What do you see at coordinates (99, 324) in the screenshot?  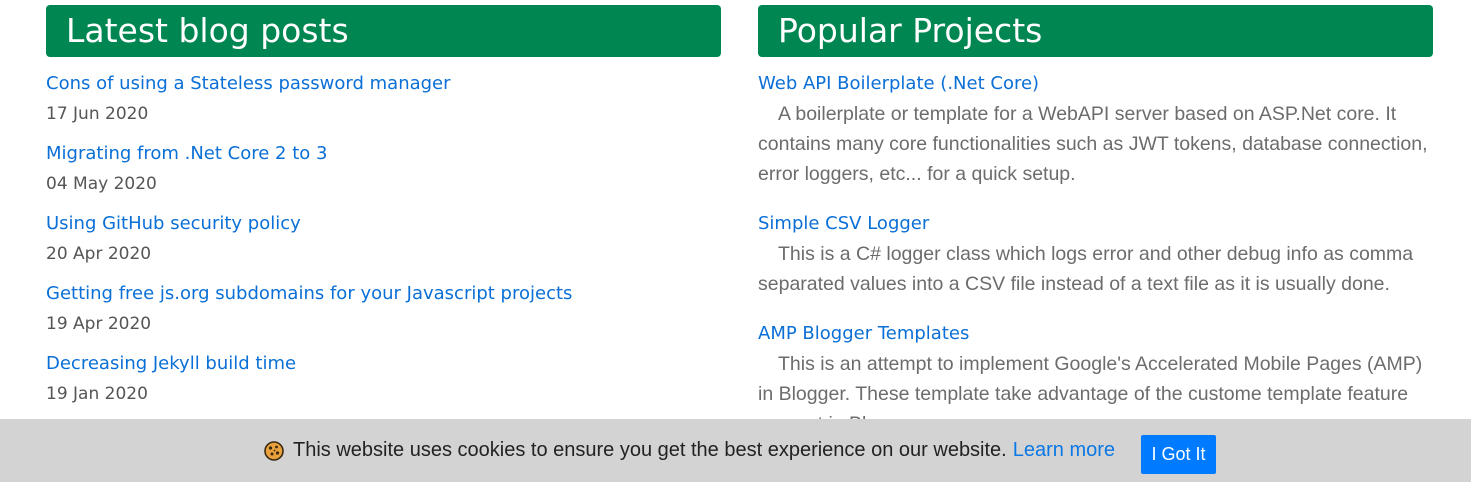 I see `blog-post-date: 19 Apr 2020` at bounding box center [99, 324].